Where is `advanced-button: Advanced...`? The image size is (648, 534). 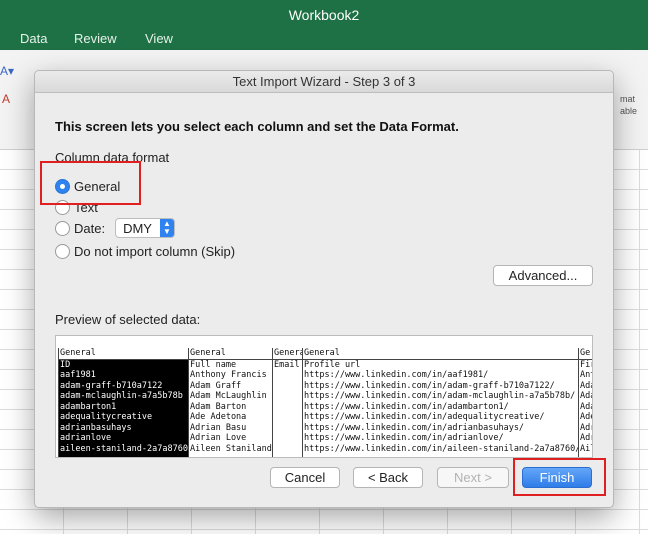 advanced-button: Advanced... is located at coordinates (543, 275).